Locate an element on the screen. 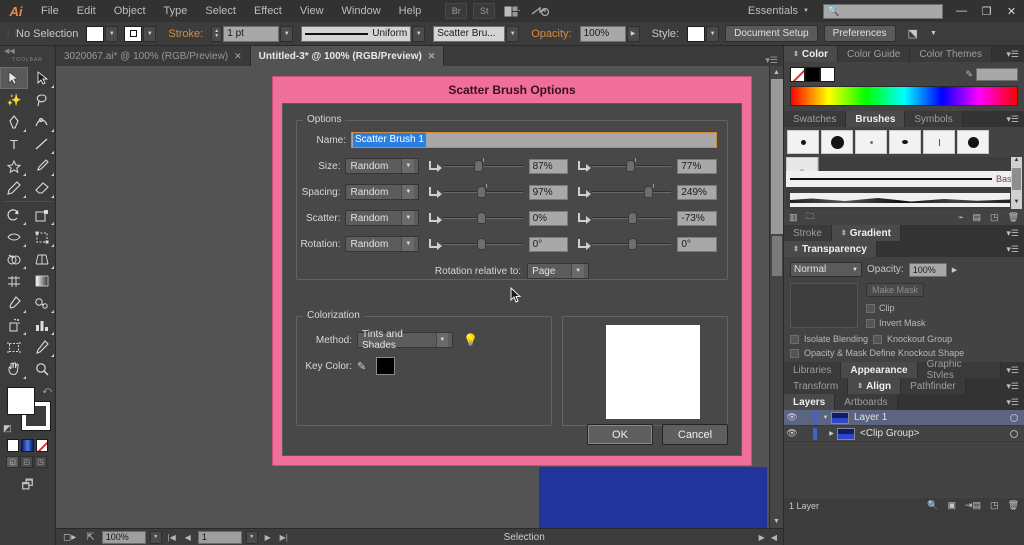  preferences-button: Preferences is located at coordinates (859, 33).